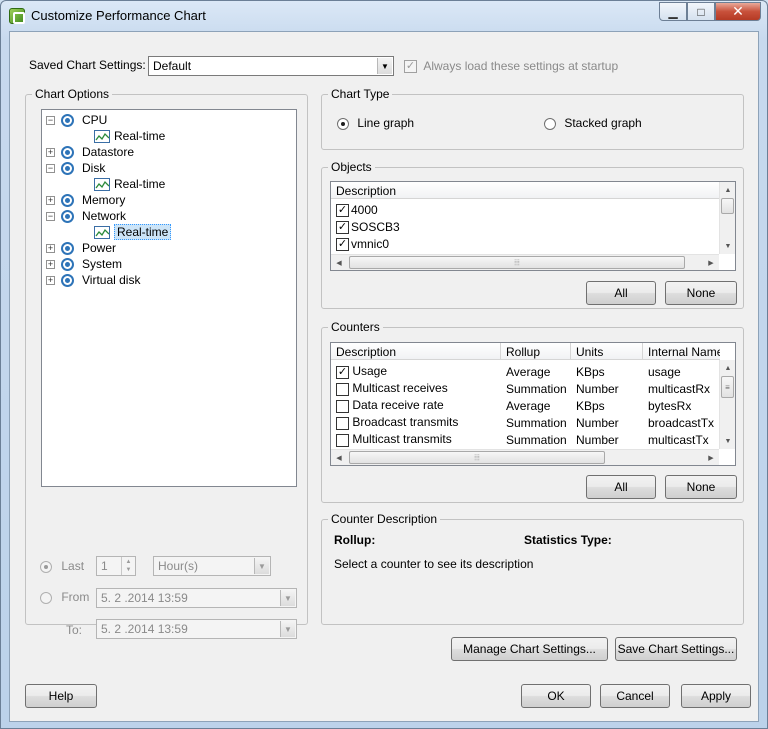 This screenshot has width=768, height=729. What do you see at coordinates (635, 696) in the screenshot?
I see `cancel-button: Cancel` at bounding box center [635, 696].